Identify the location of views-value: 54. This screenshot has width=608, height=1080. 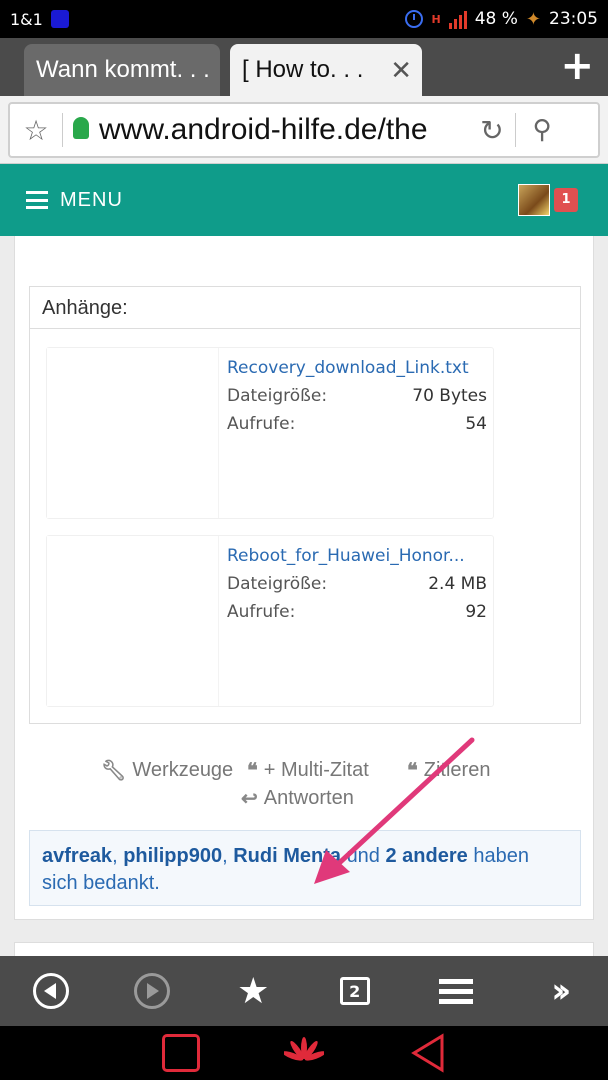
(476, 424).